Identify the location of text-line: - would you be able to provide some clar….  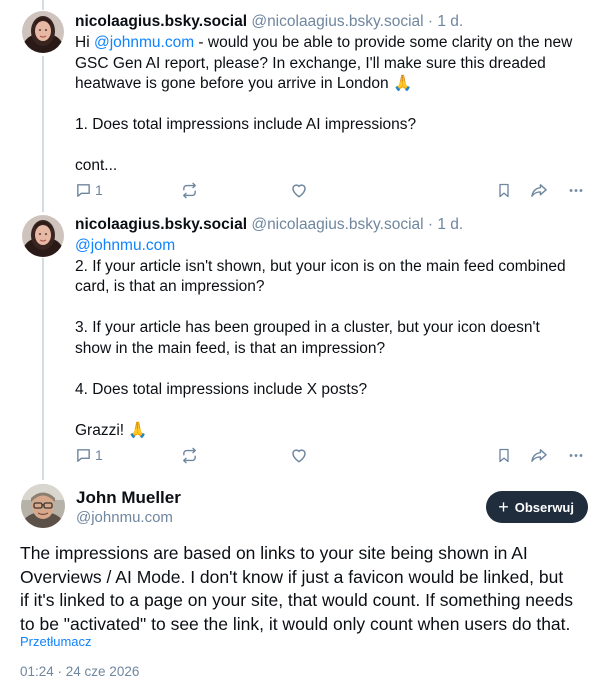
(383, 42).